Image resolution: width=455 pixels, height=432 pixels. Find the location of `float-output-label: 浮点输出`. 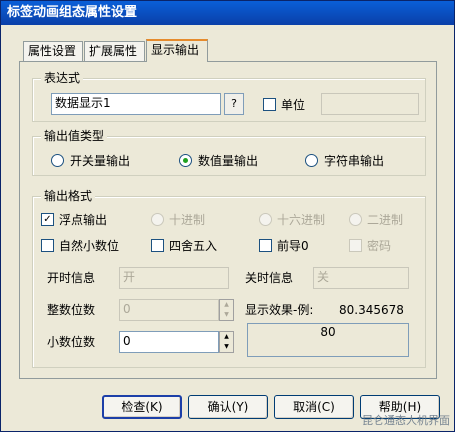

float-output-label: 浮点输出 is located at coordinates (83, 220).